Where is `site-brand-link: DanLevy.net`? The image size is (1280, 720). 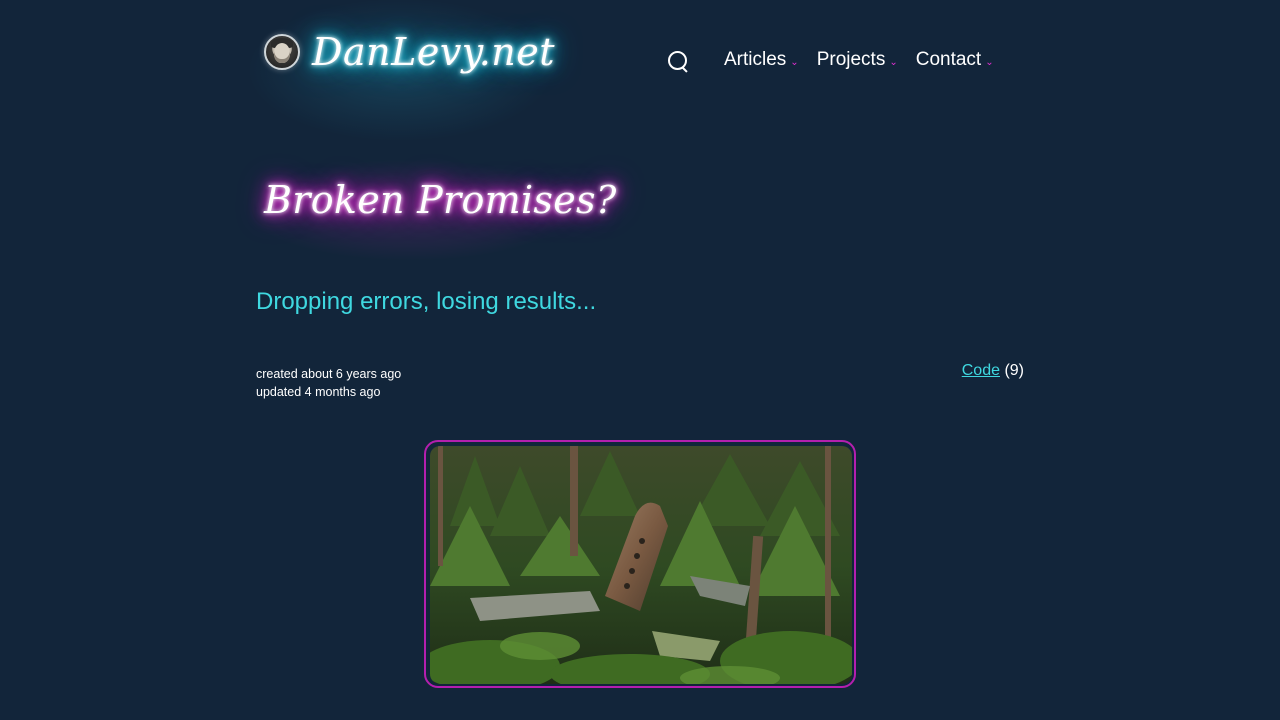 site-brand-link: DanLevy.net is located at coordinates (409, 52).